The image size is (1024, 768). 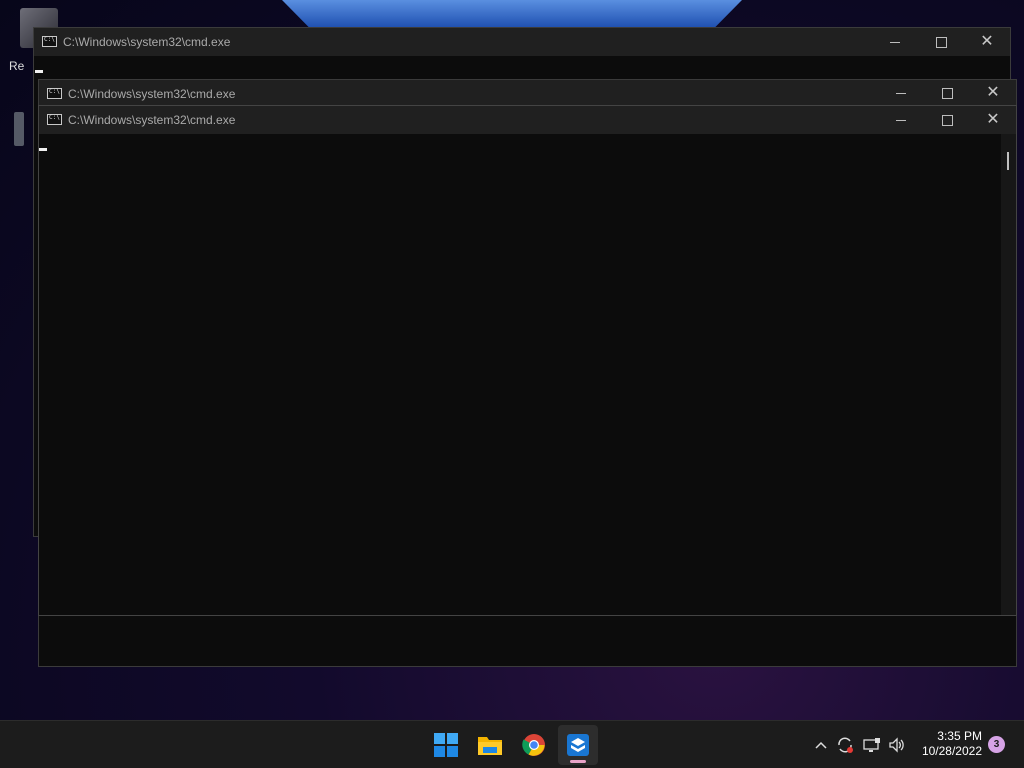 I want to click on network-icon, so click(x=871, y=745).